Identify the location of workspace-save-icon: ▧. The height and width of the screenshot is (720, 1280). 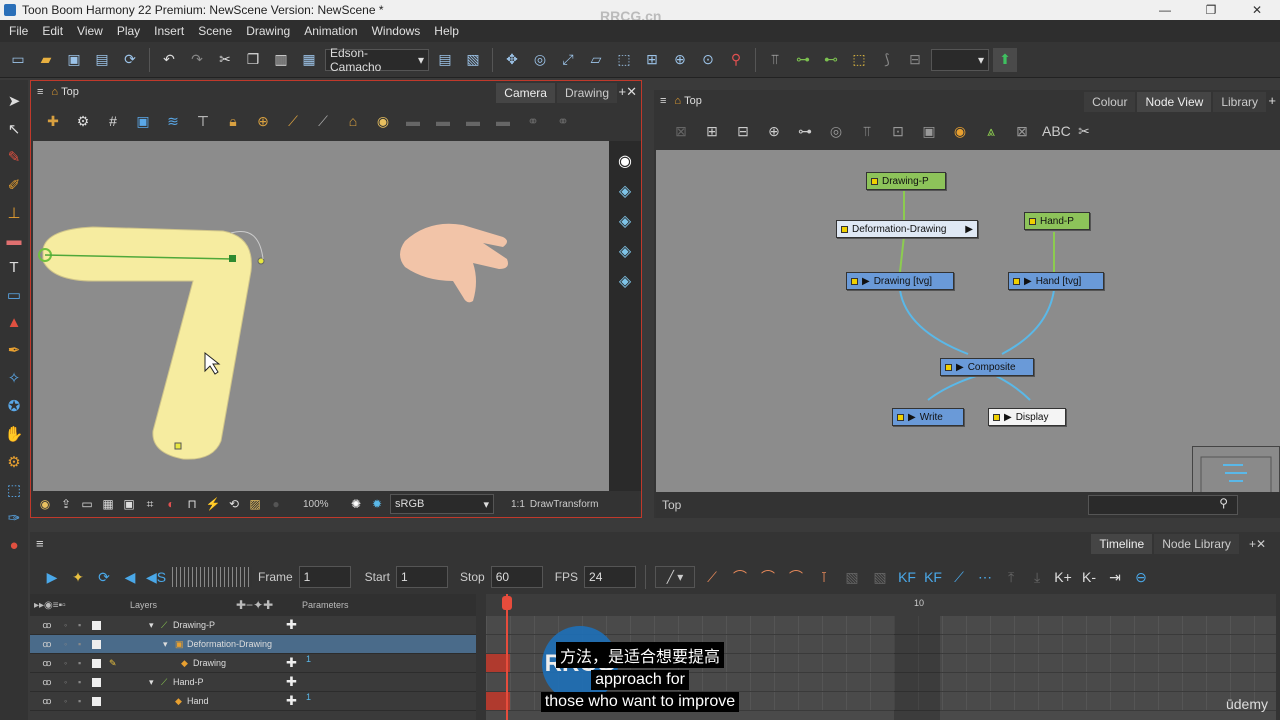
(473, 60).